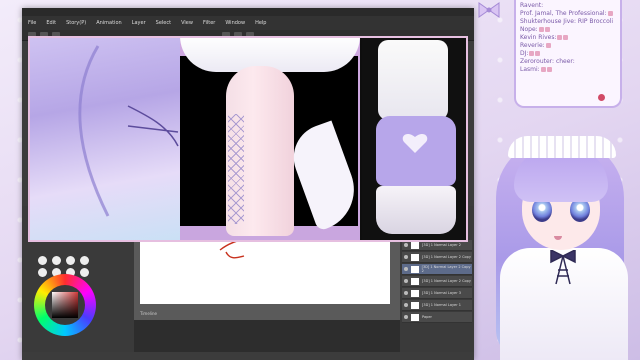 This screenshot has width=640, height=360. I want to click on chat-message: Prof. Jamal, The Professional:, so click(568, 14).